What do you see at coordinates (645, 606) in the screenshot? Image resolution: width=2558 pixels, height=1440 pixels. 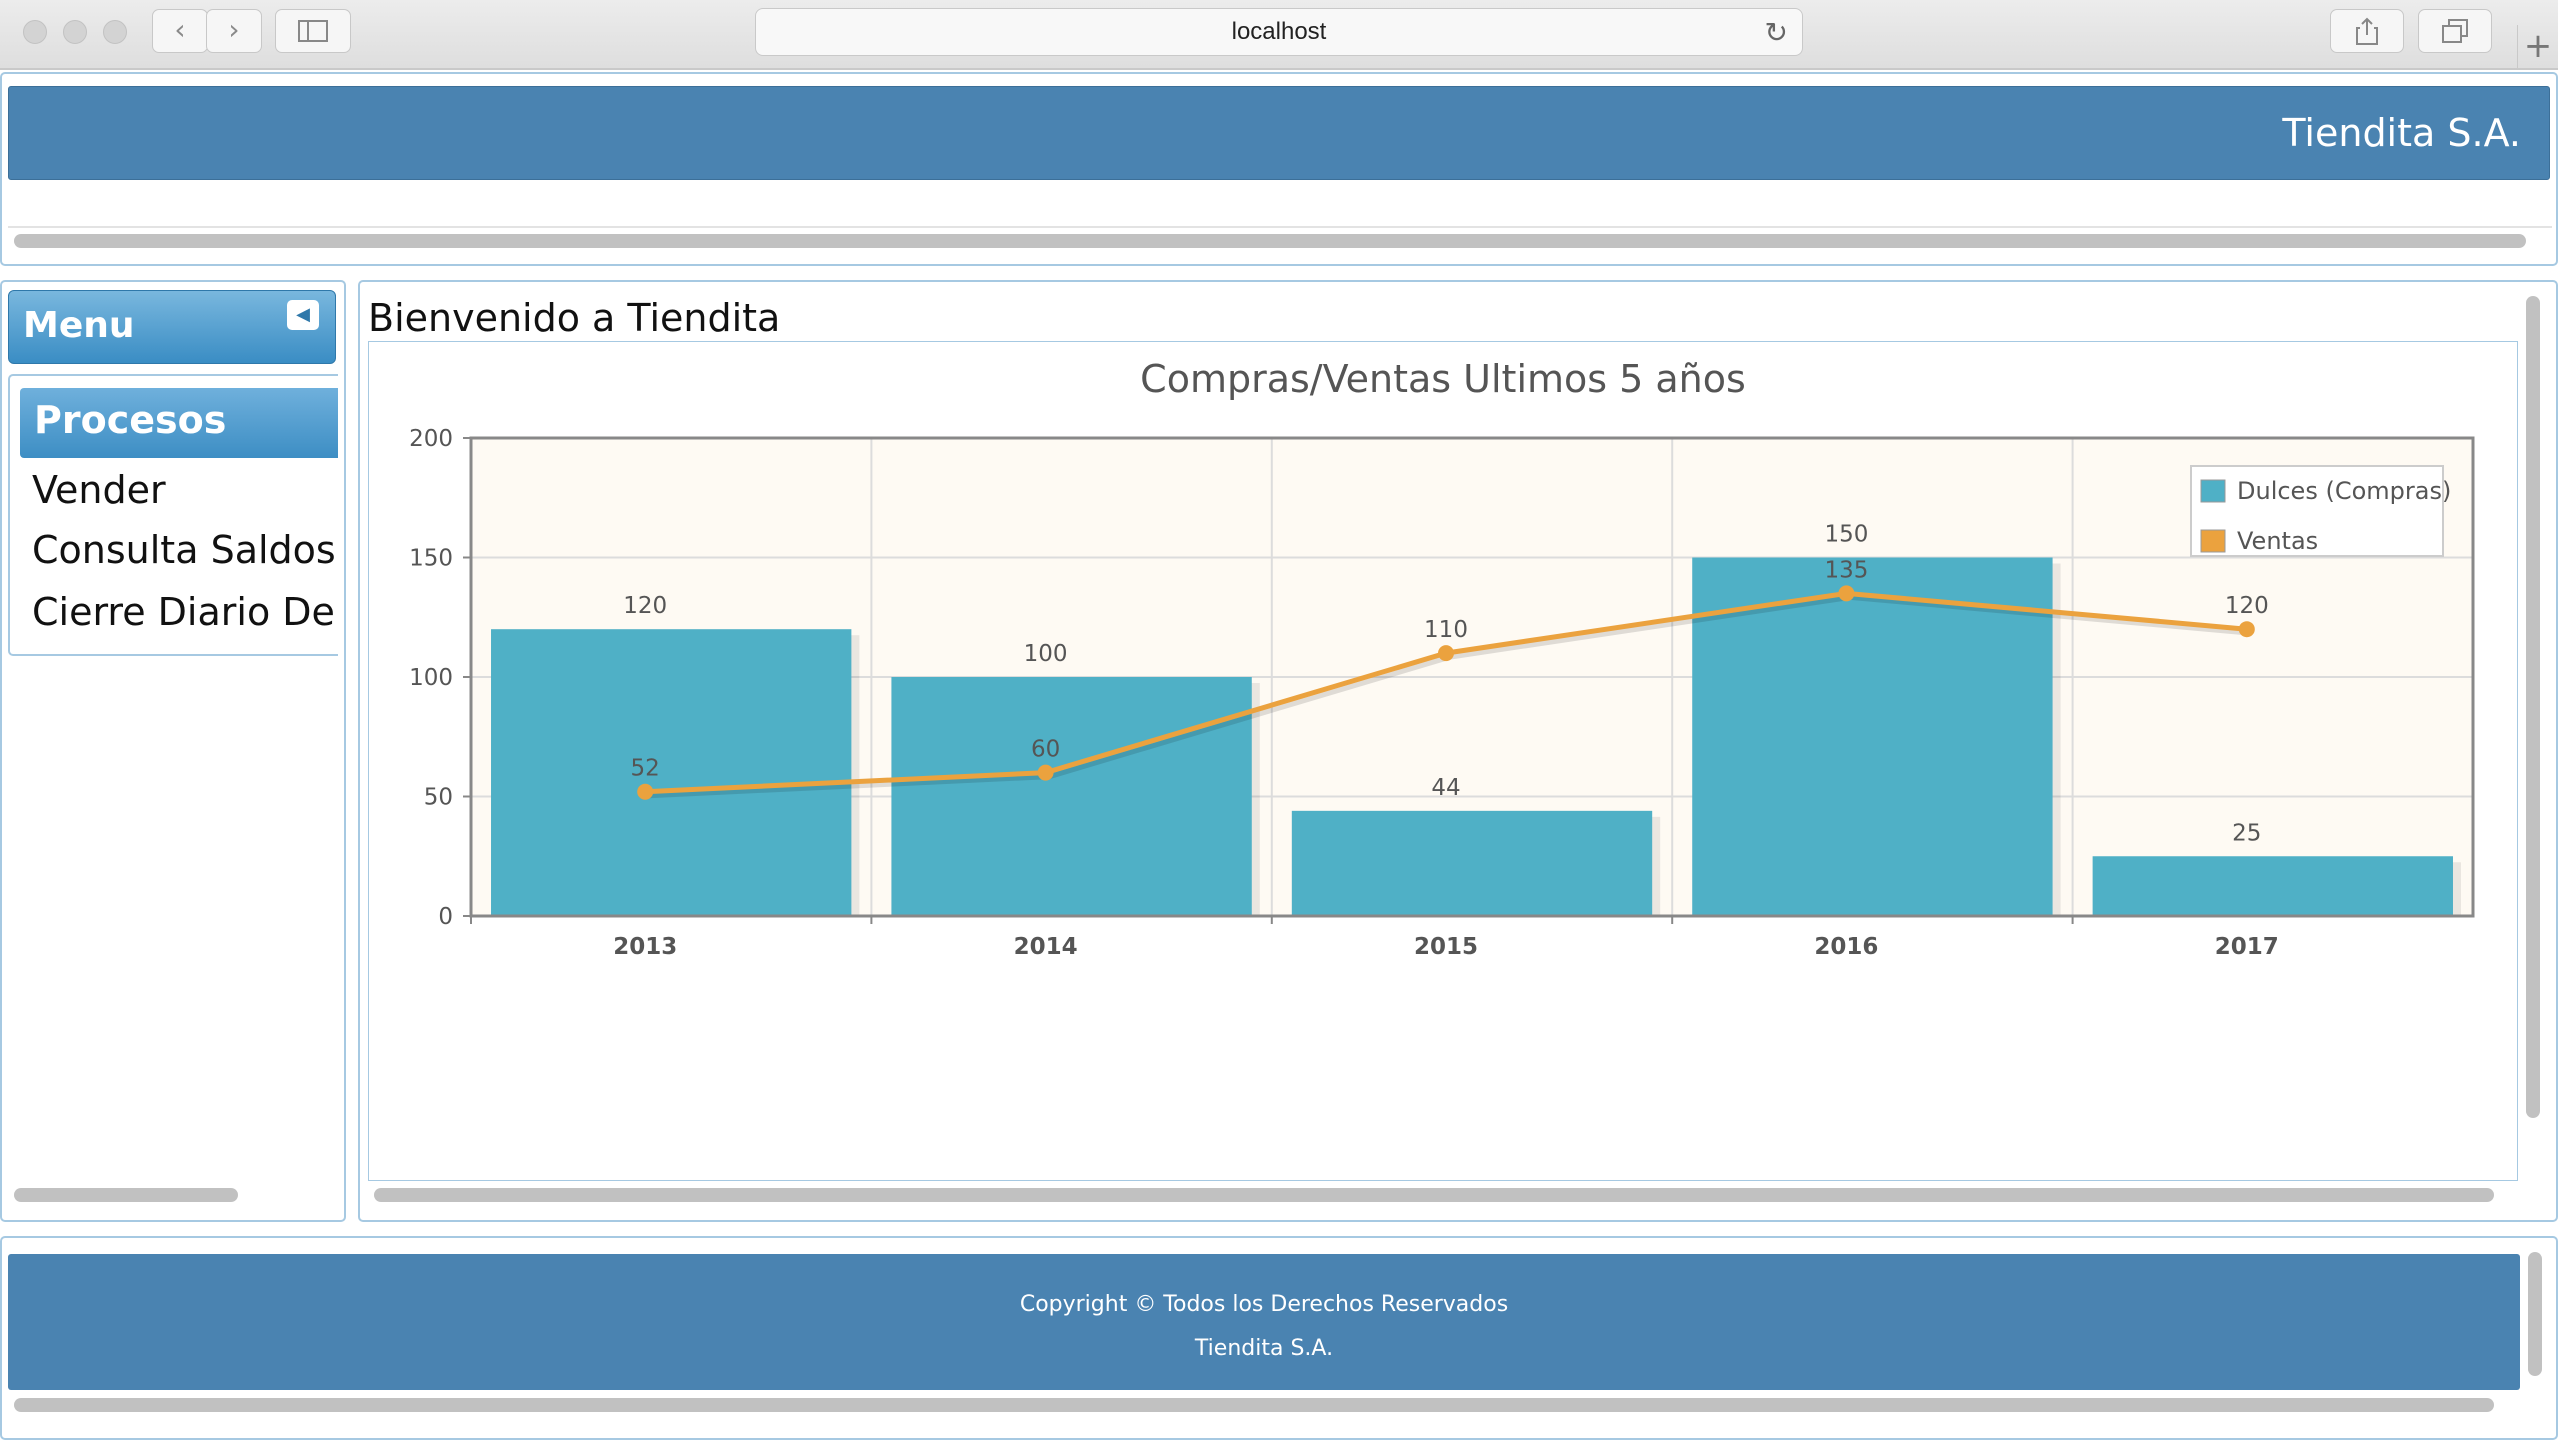 I see `bar-value-label: 120` at bounding box center [645, 606].